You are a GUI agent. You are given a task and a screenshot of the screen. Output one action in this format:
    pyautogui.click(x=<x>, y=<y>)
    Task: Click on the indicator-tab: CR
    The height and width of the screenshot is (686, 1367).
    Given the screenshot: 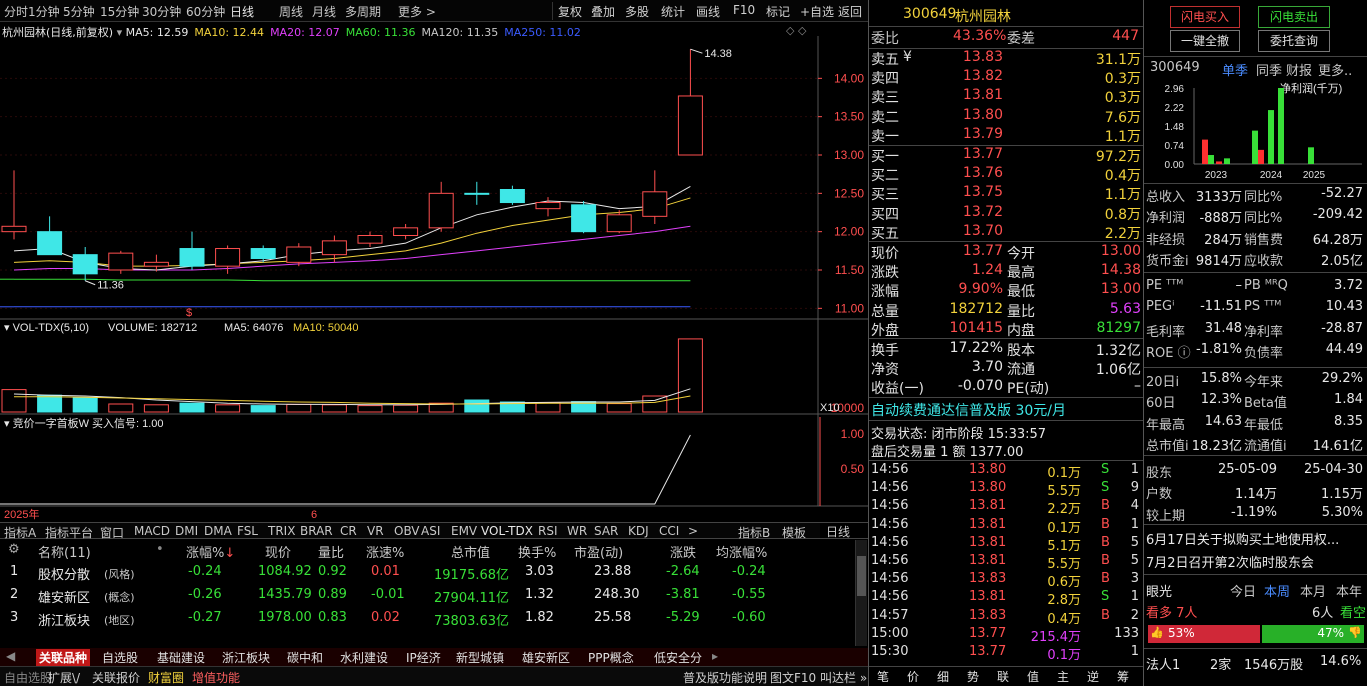 What is the action you would take?
    pyautogui.click(x=348, y=531)
    